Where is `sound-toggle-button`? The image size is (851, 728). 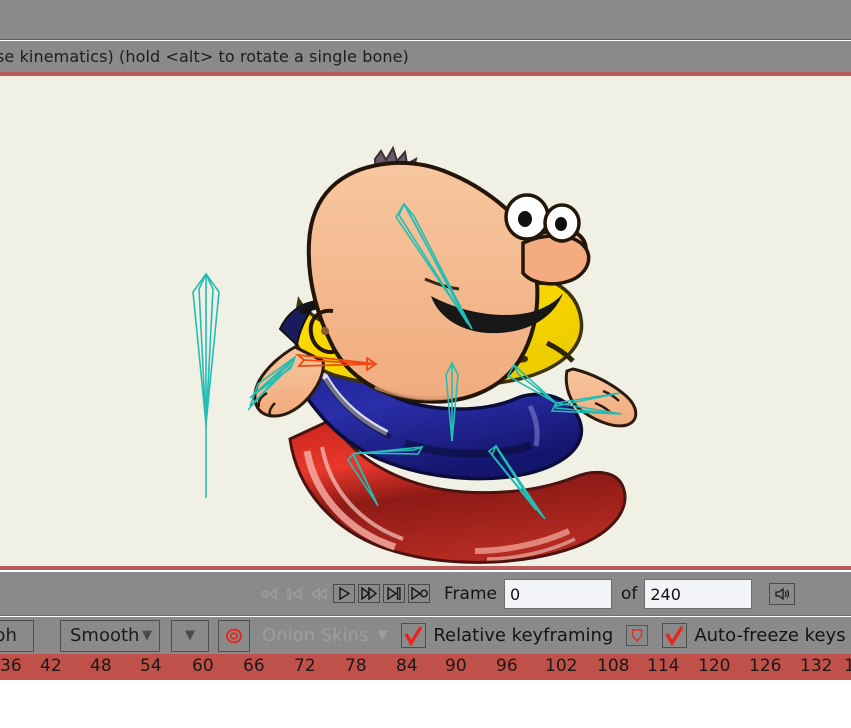 sound-toggle-button is located at coordinates (782, 593).